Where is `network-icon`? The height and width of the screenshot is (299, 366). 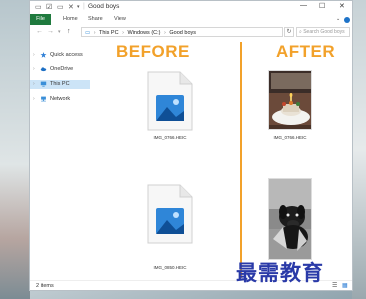
network-icon is located at coordinates (43, 99).